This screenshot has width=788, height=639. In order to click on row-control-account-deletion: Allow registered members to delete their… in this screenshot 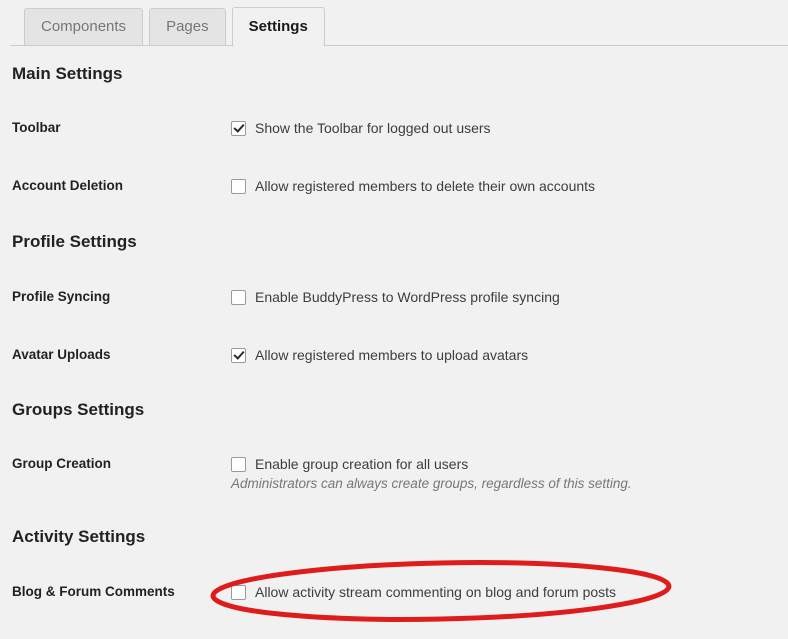, I will do `click(413, 186)`.